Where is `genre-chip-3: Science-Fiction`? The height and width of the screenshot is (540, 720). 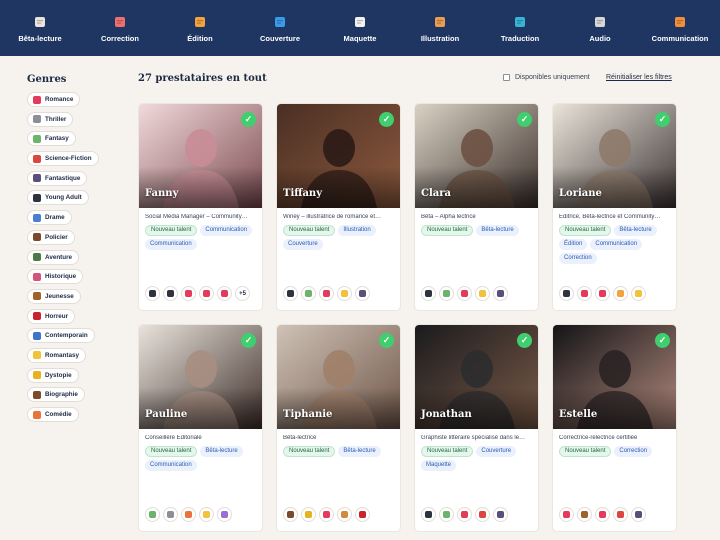 genre-chip-3: Science-Fiction is located at coordinates (63, 159).